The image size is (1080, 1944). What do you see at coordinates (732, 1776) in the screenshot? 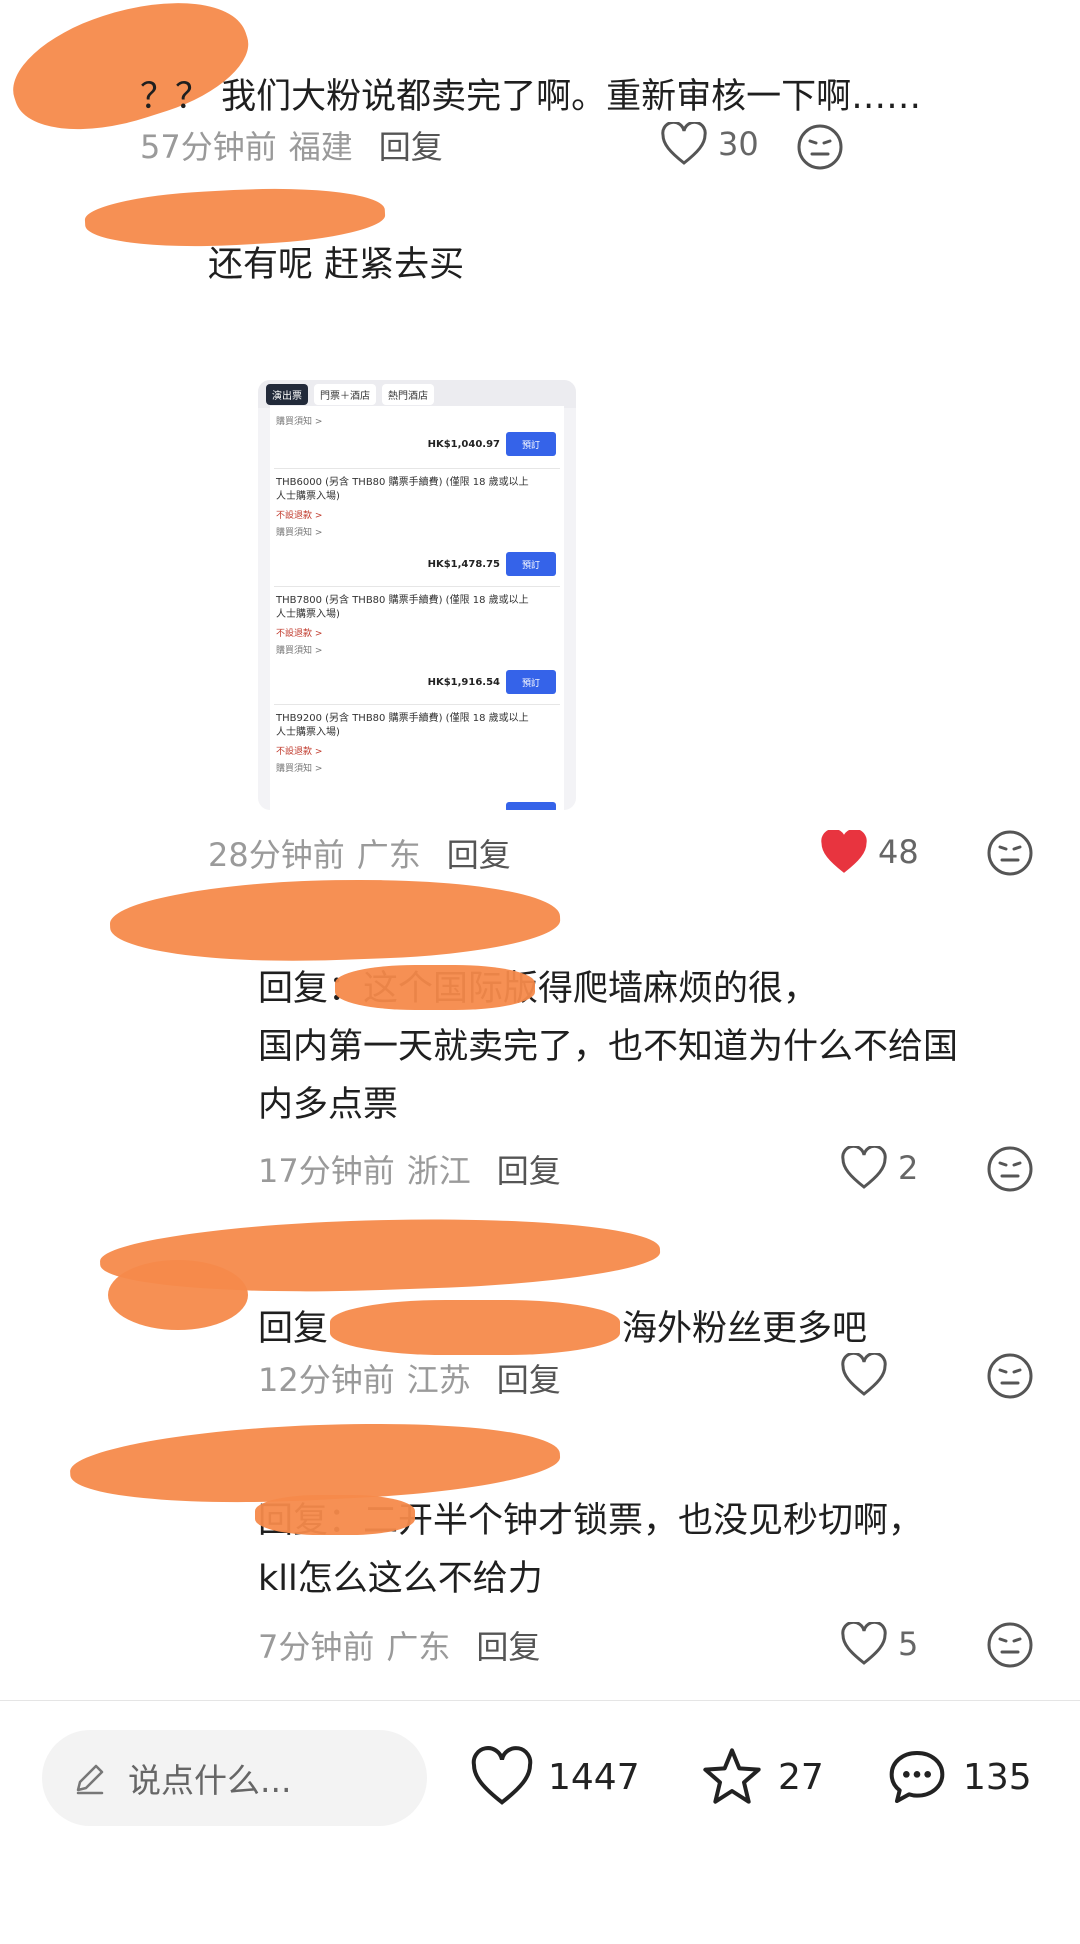
I see `star-icon` at bounding box center [732, 1776].